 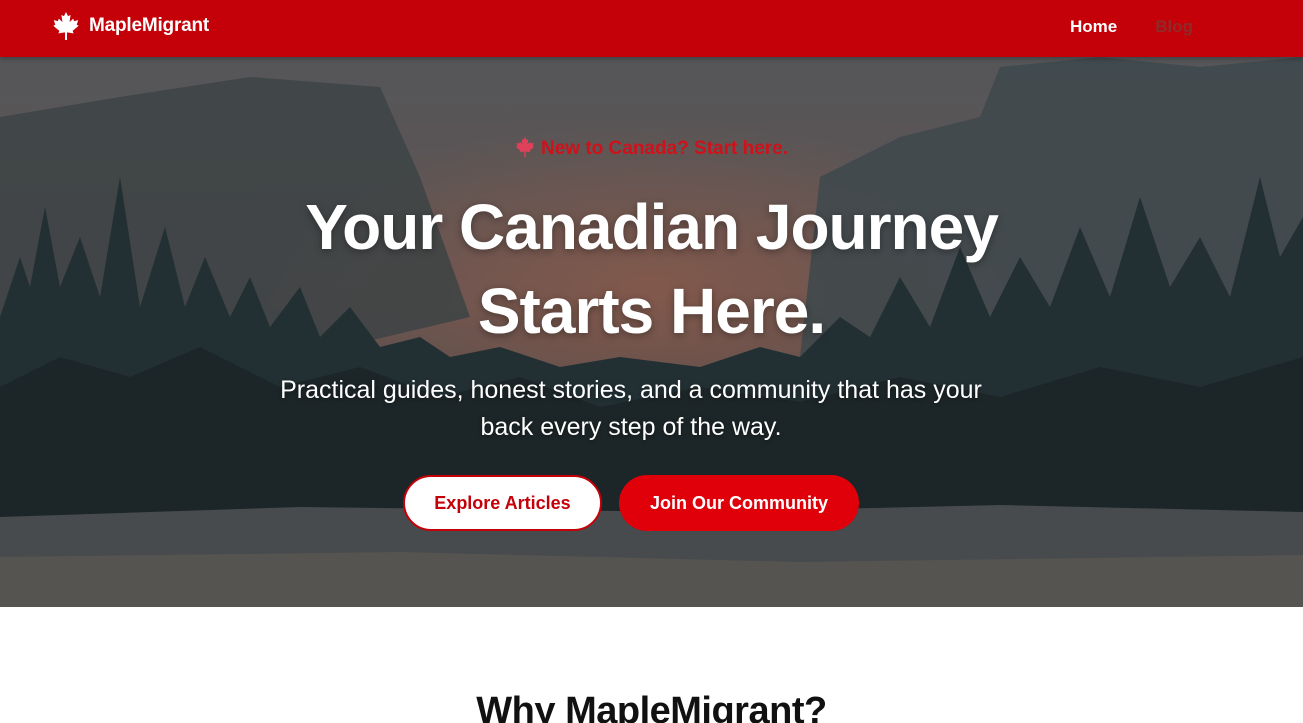 What do you see at coordinates (651, 706) in the screenshot?
I see `section-title: Why MapleMigrant?` at bounding box center [651, 706].